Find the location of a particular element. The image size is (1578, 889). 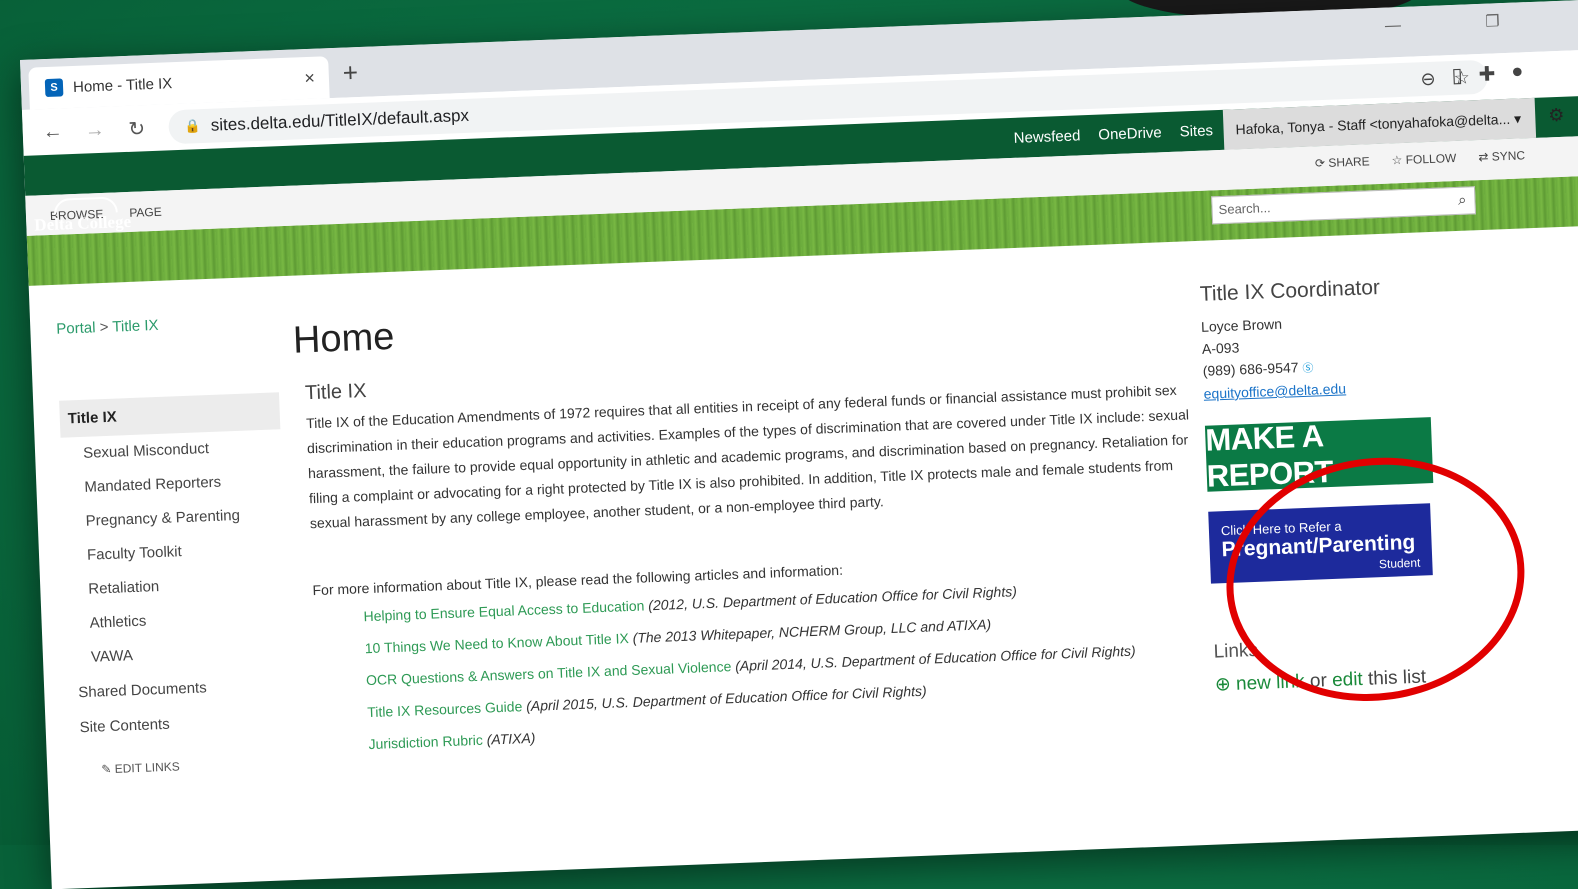

suite-link-newsfeed: Newsfeed is located at coordinates (1046, 137).